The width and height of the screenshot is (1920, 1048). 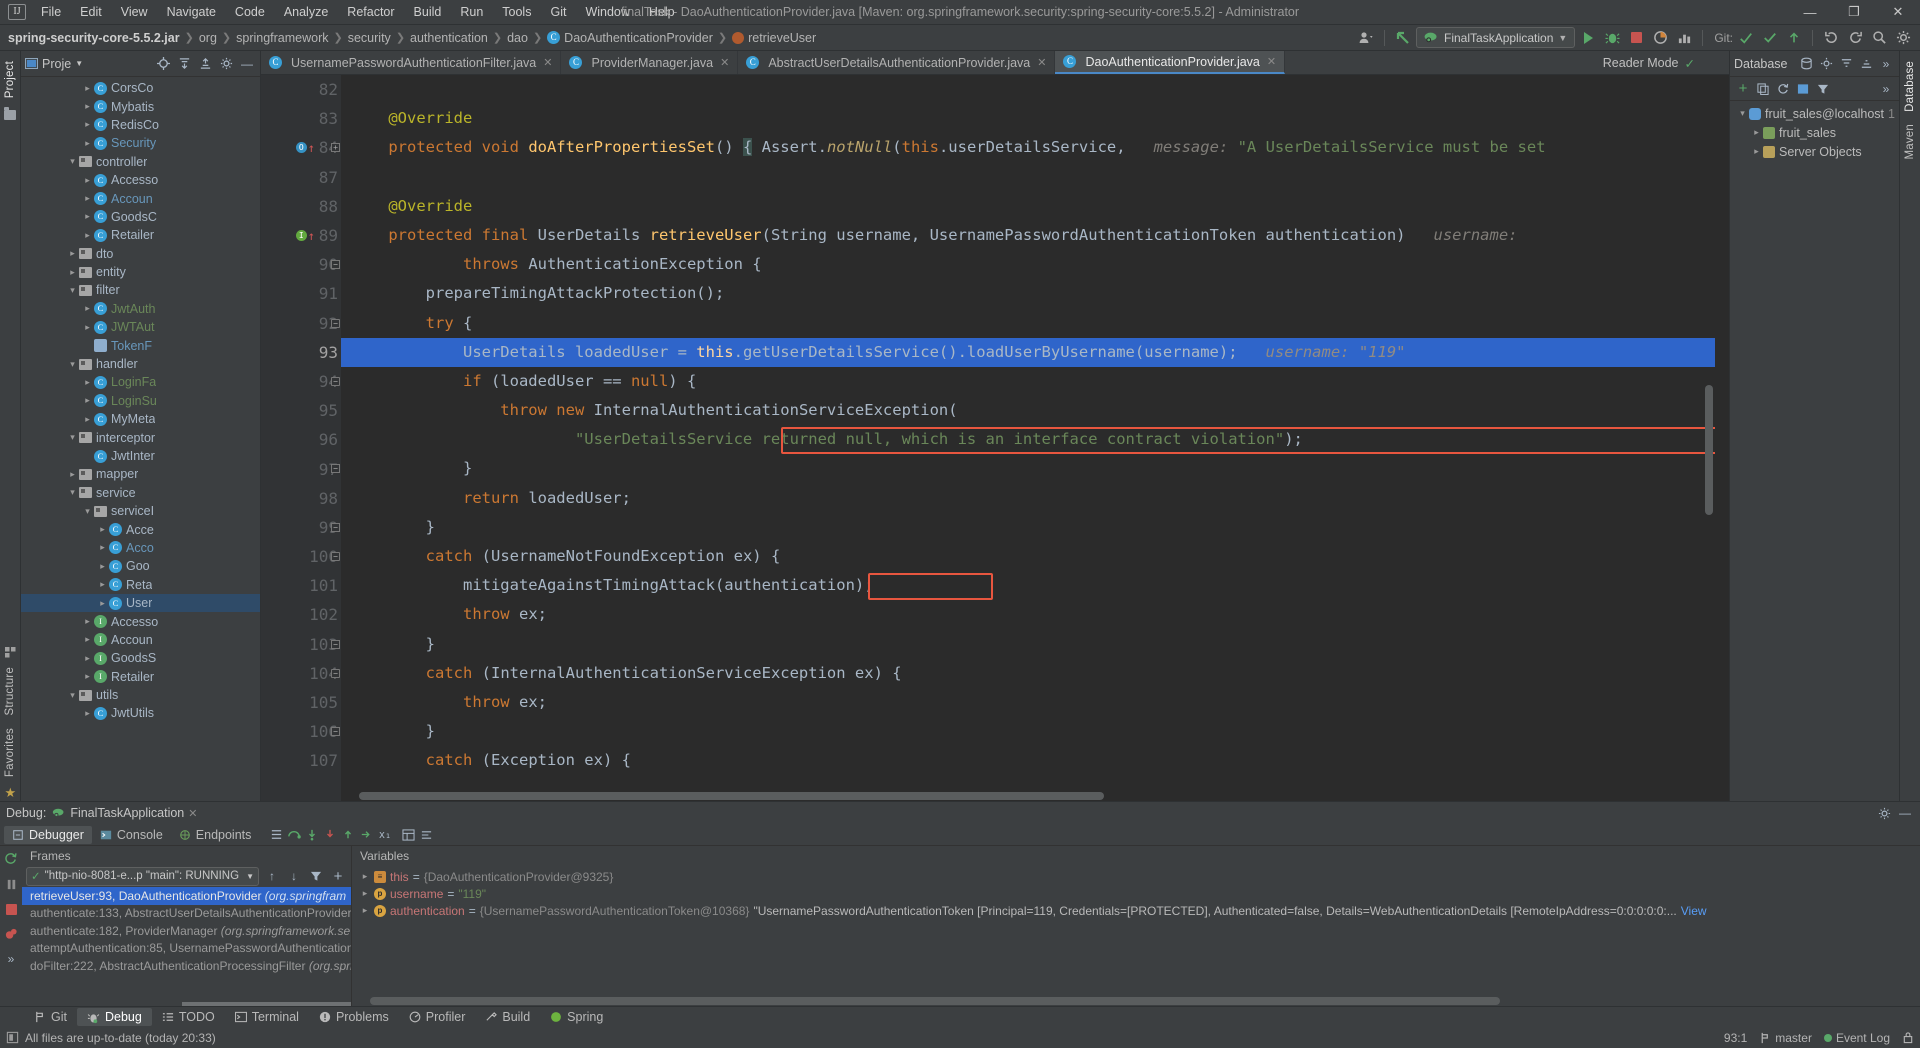 I want to click on step-into-icon, so click(x=312, y=835).